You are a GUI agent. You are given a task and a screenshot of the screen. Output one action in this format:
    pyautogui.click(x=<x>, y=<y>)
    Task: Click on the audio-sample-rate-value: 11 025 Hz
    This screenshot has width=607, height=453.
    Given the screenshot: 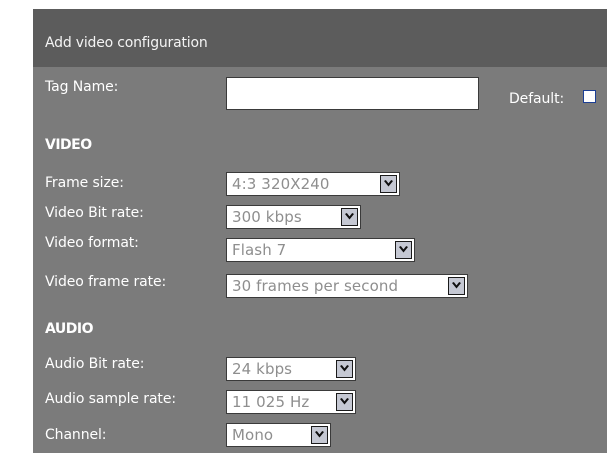 What is the action you would take?
    pyautogui.click(x=271, y=402)
    